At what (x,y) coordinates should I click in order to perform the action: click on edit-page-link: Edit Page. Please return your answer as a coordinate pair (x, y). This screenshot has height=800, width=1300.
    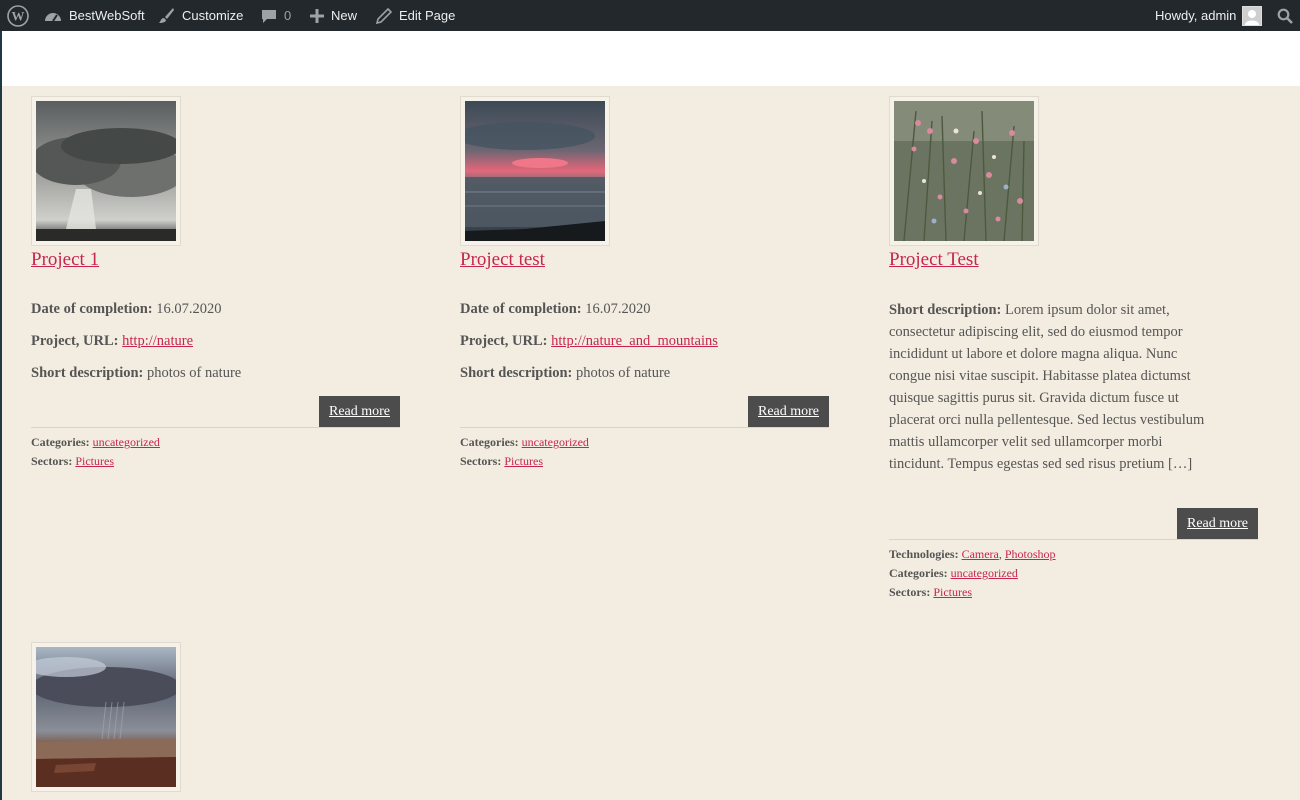
    Looking at the image, I should click on (415, 15).